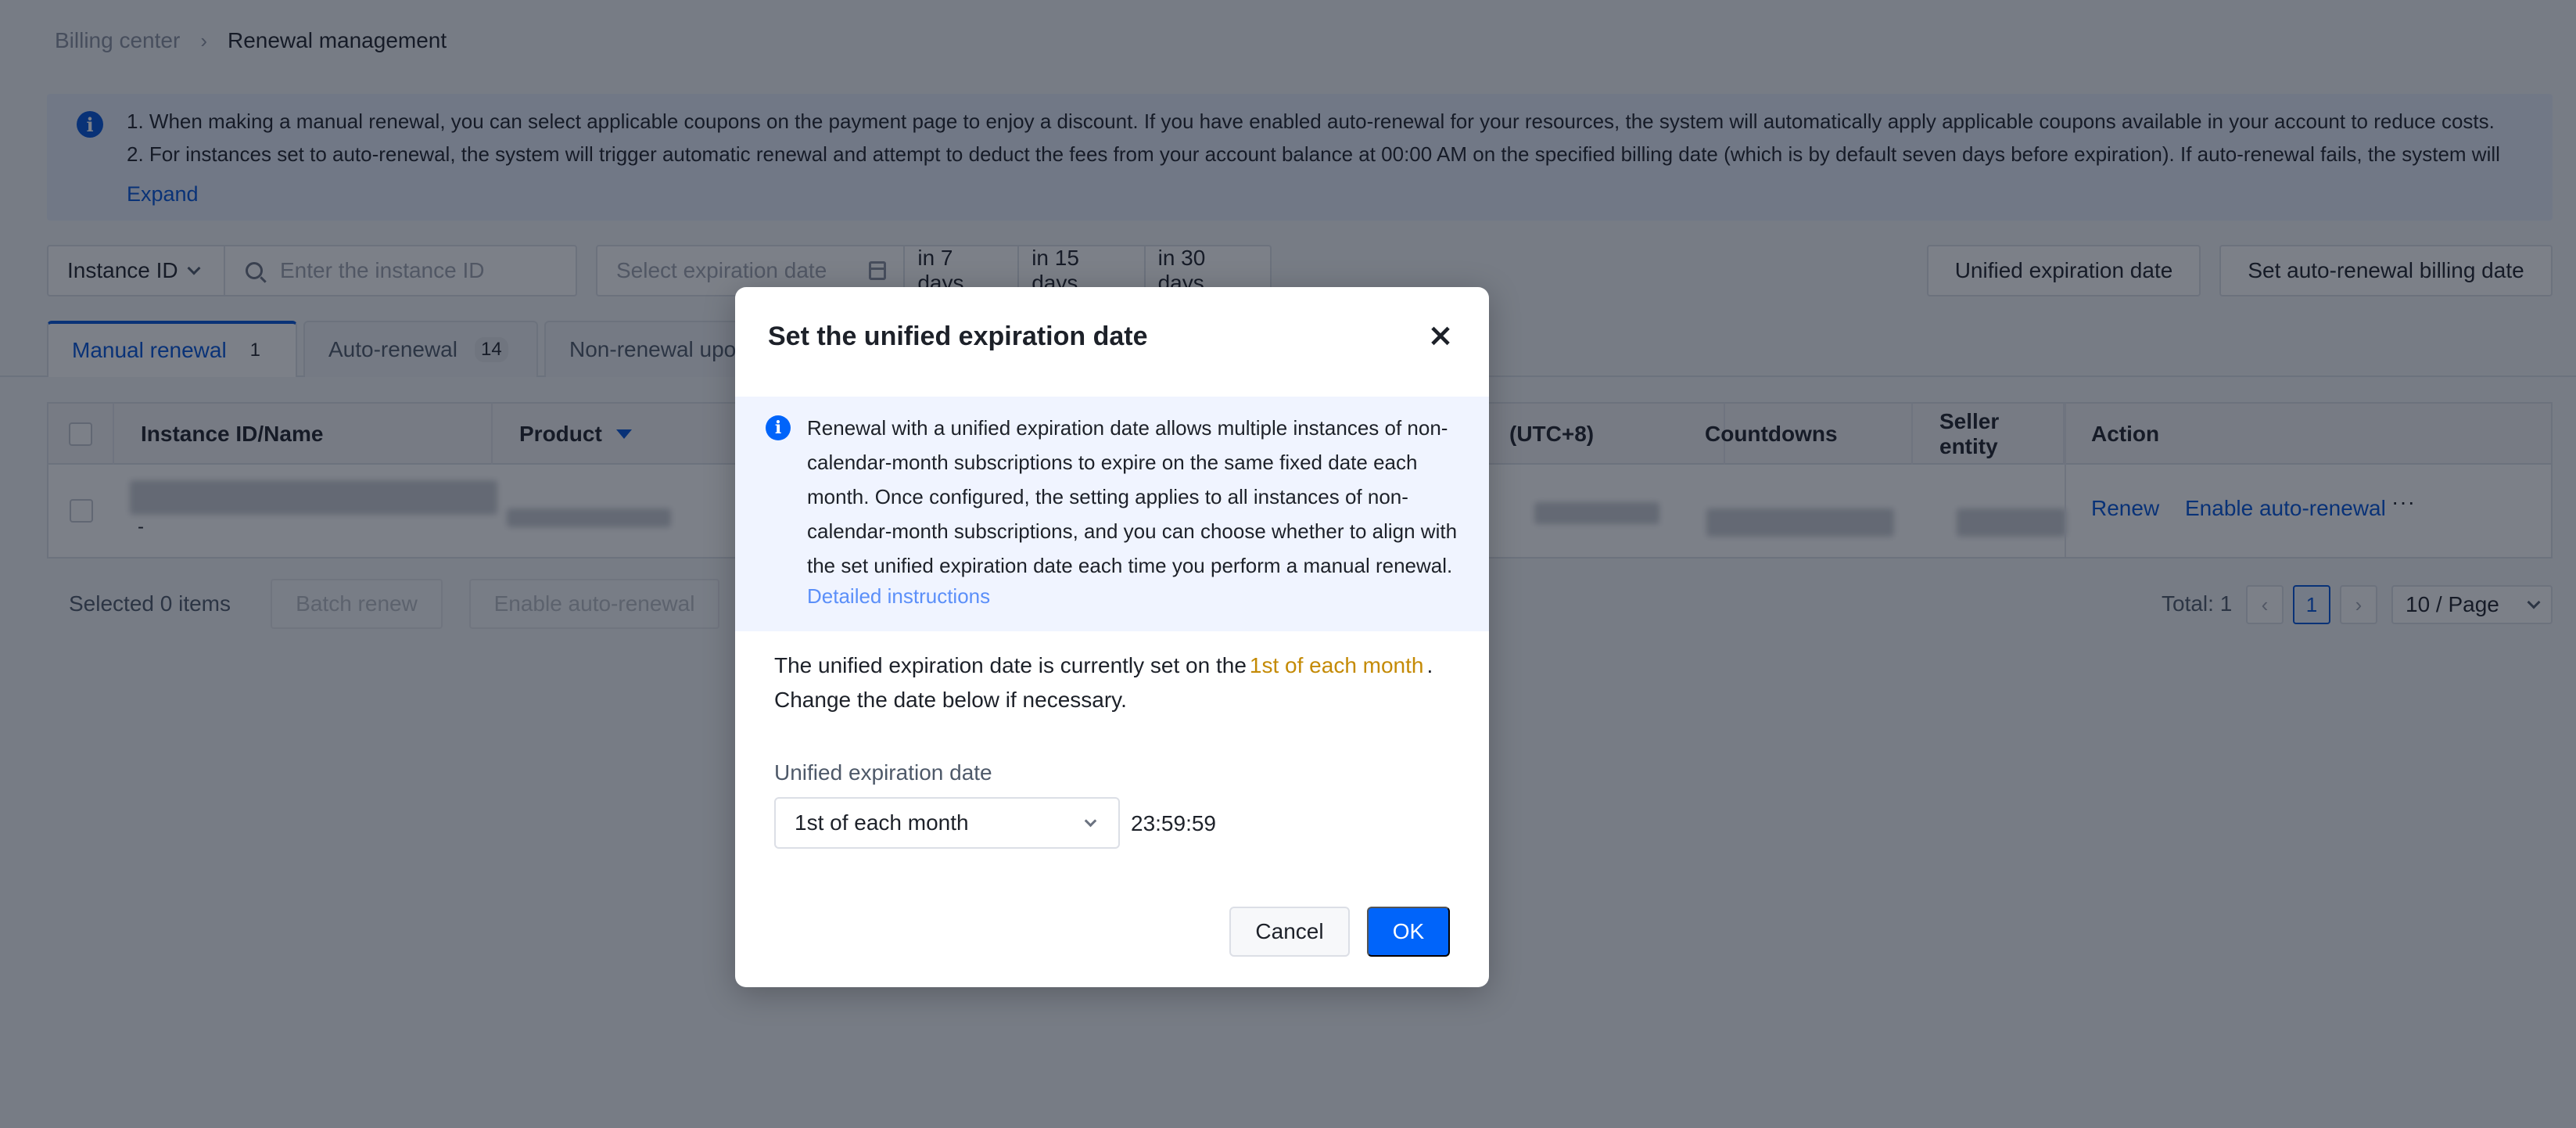 This screenshot has height=1128, width=2576. What do you see at coordinates (950, 700) in the screenshot?
I see `status-line-2: Change the date below if necessary.` at bounding box center [950, 700].